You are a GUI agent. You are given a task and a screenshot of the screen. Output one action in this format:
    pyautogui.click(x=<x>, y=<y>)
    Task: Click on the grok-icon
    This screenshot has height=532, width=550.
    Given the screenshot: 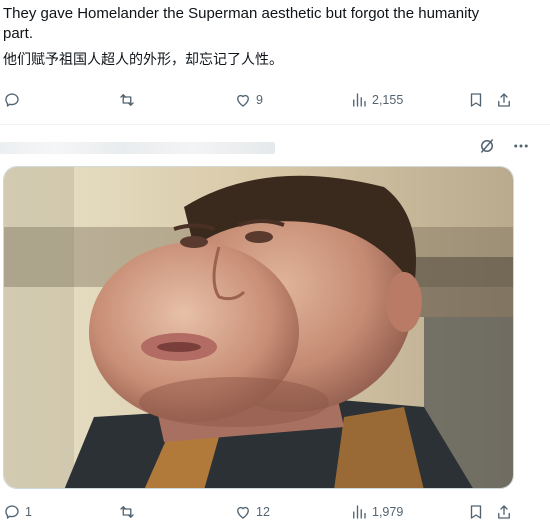 What is the action you would take?
    pyautogui.click(x=487, y=146)
    